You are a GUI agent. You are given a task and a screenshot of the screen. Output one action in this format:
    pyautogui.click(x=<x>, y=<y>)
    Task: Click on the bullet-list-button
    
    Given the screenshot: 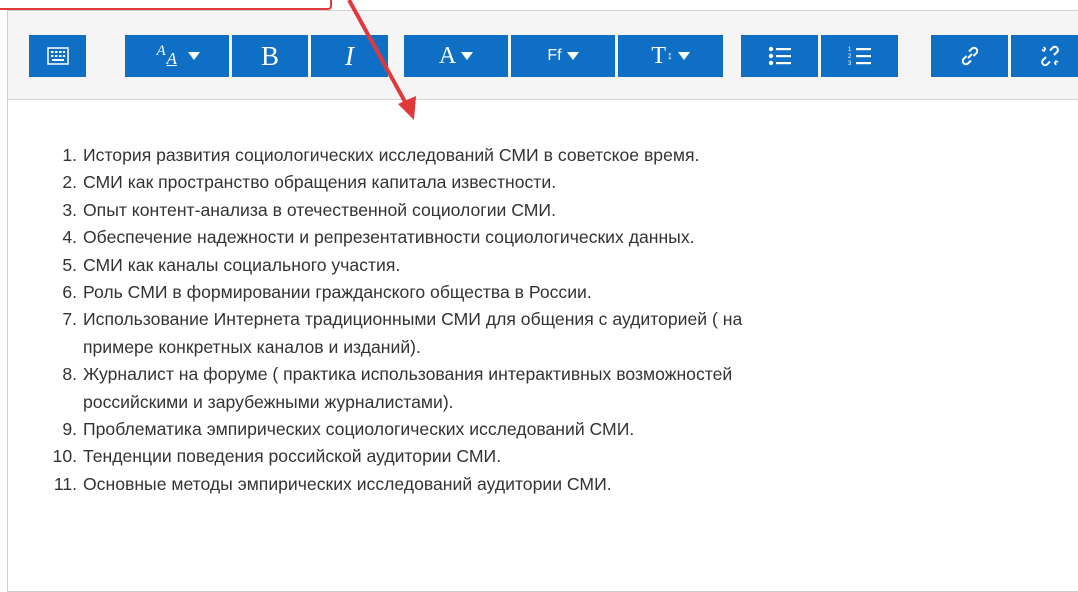 What is the action you would take?
    pyautogui.click(x=779, y=56)
    